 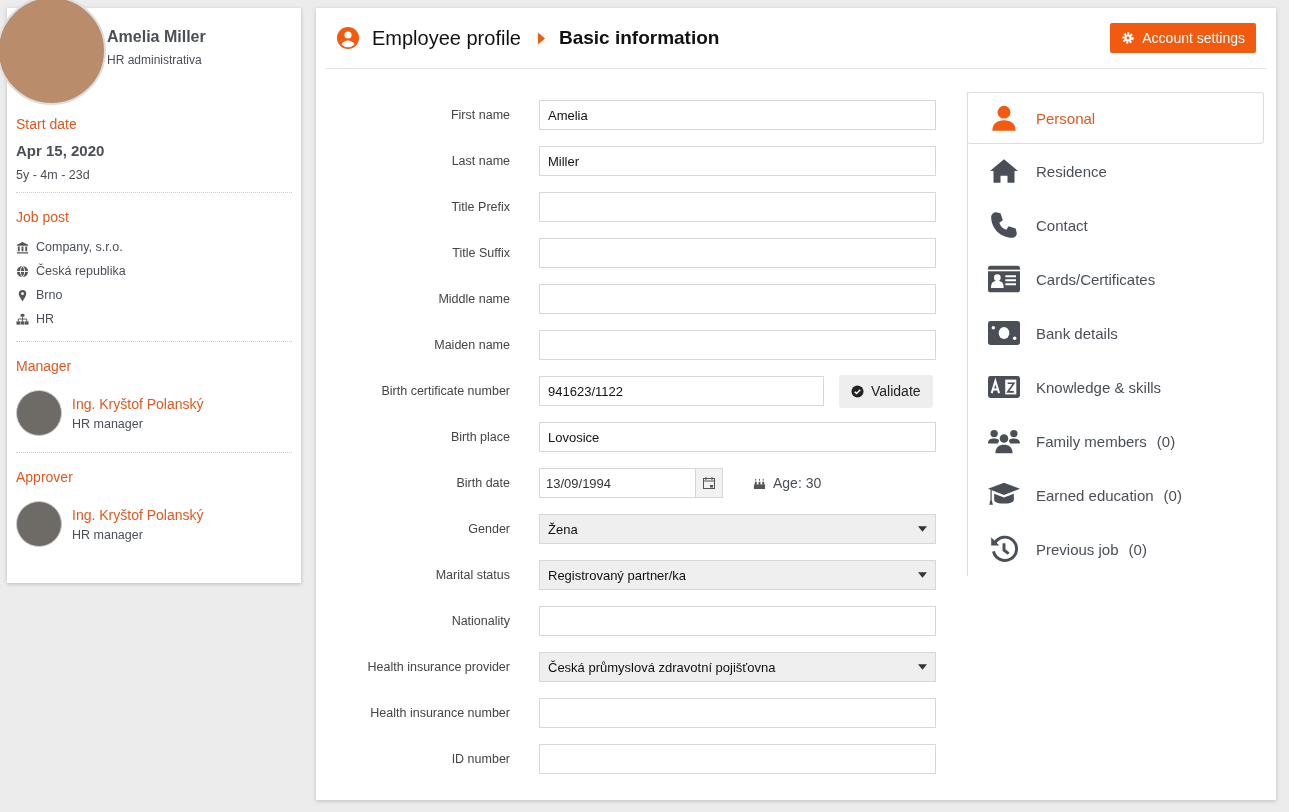 I want to click on start-date: Apr 15, 2020, so click(x=61, y=150).